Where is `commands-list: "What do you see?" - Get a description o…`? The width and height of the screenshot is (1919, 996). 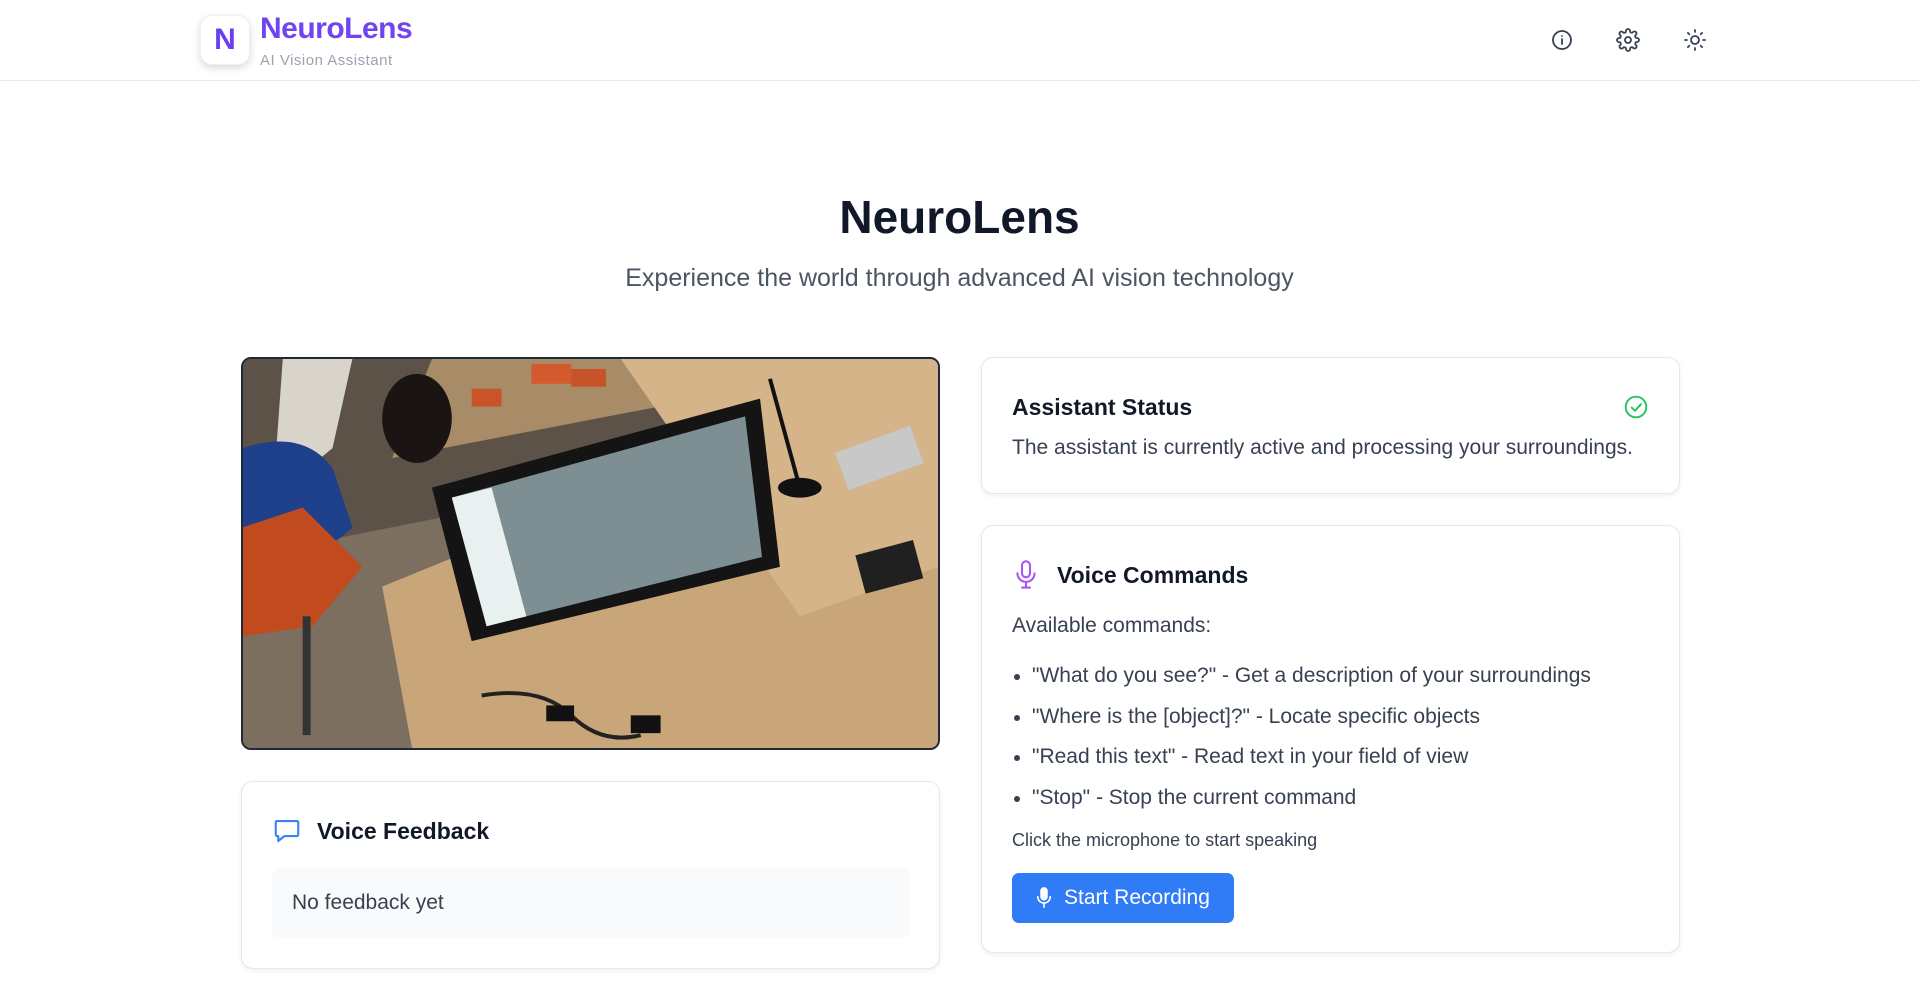 commands-list: "What do you see?" - Get a description o… is located at coordinates (1301, 737).